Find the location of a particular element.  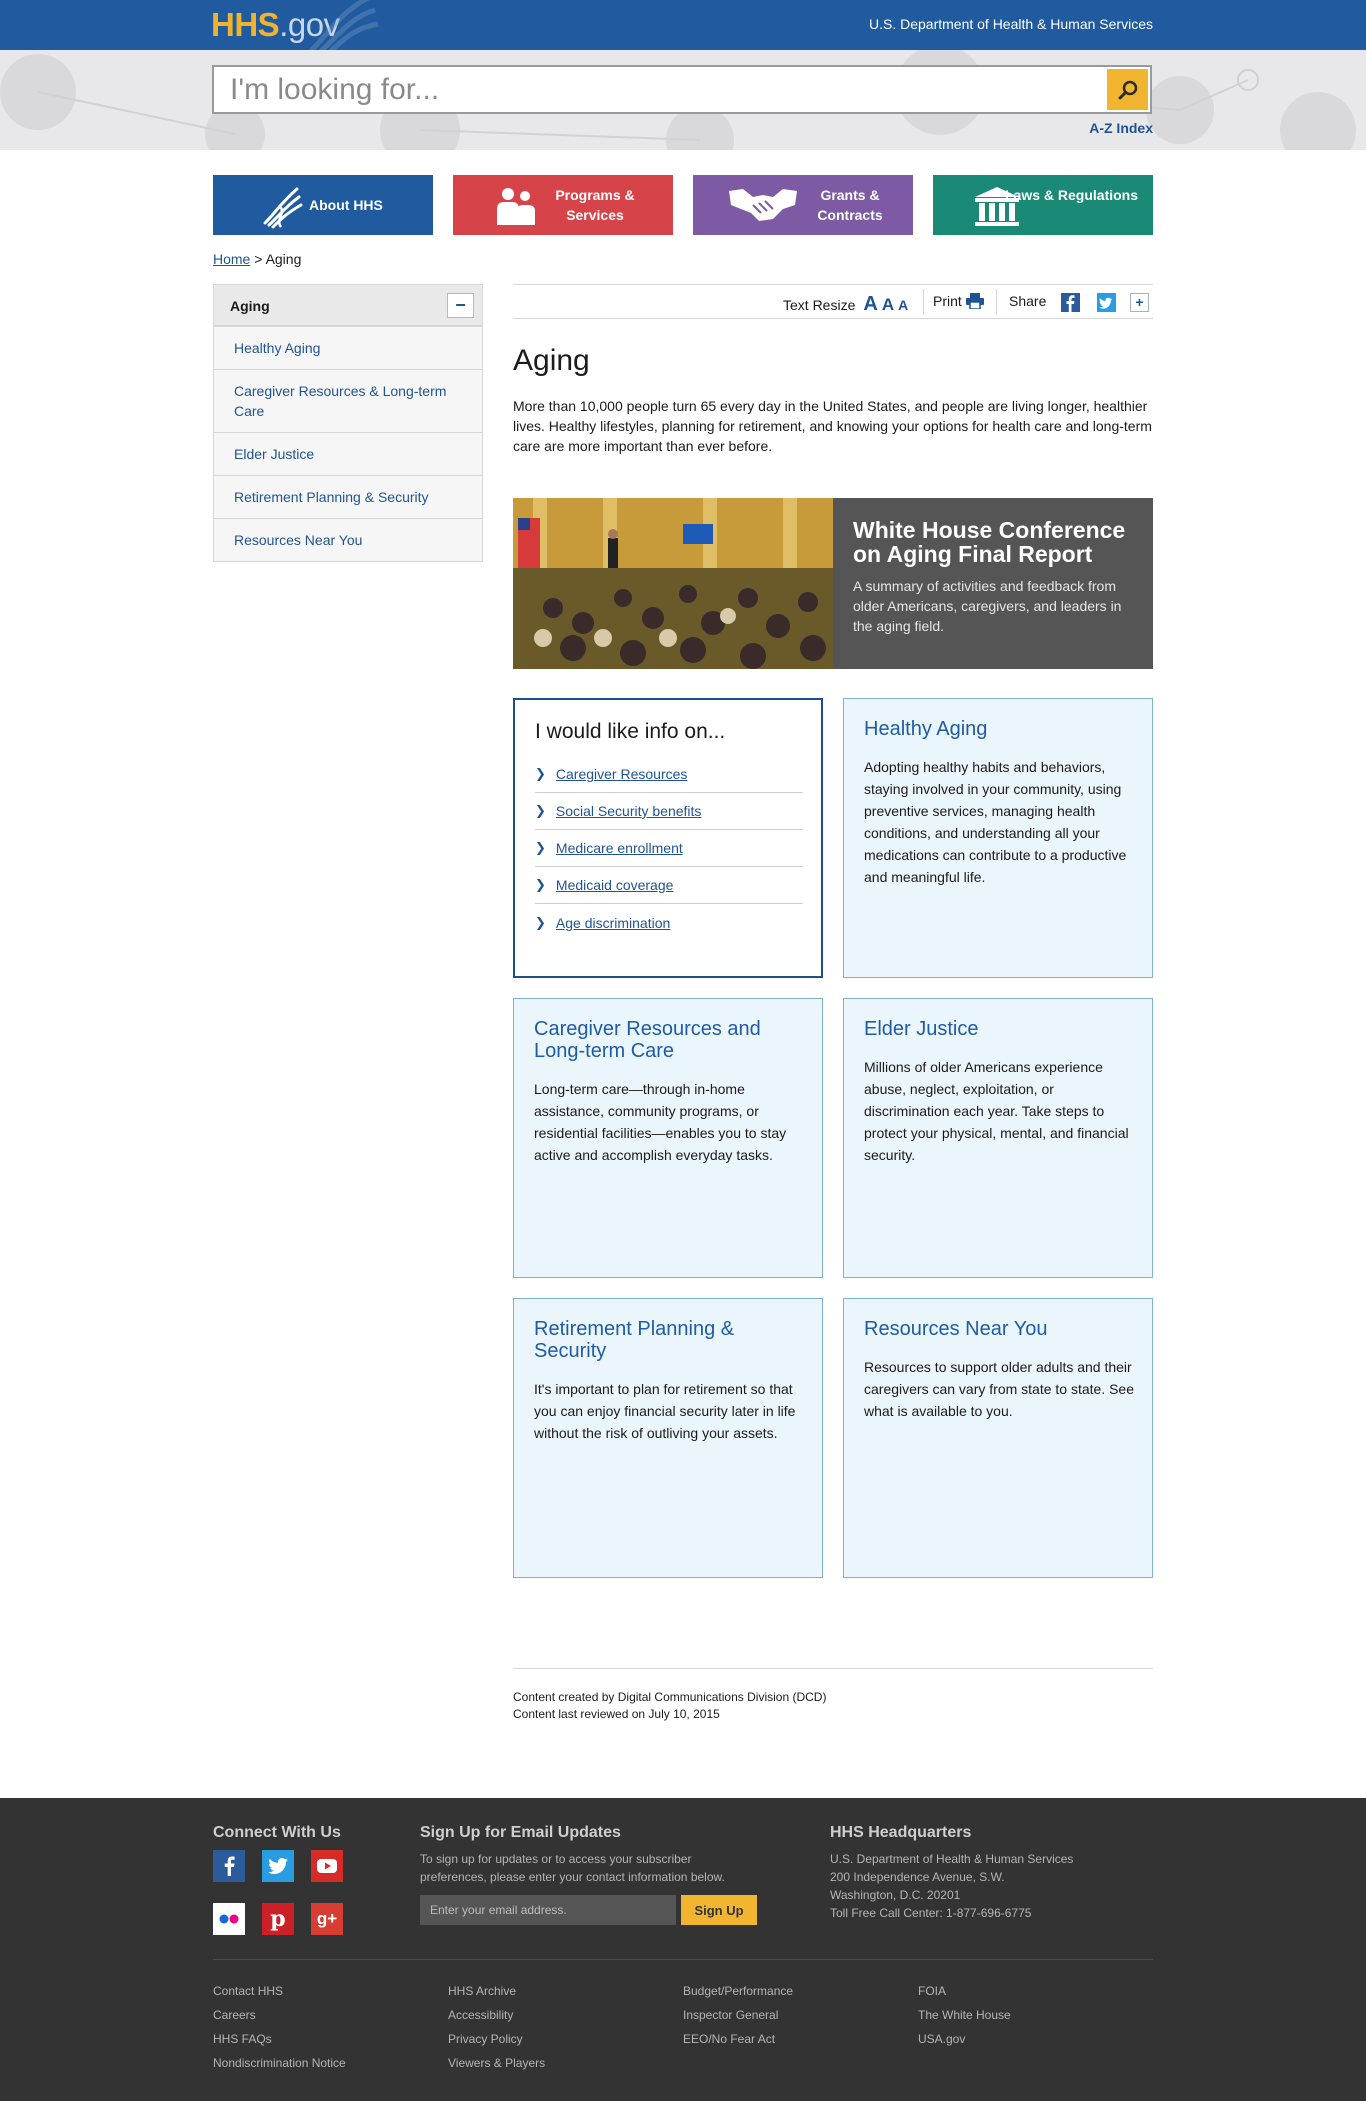

nav-grants-contracts: Grants & Contracts is located at coordinates (803, 205).